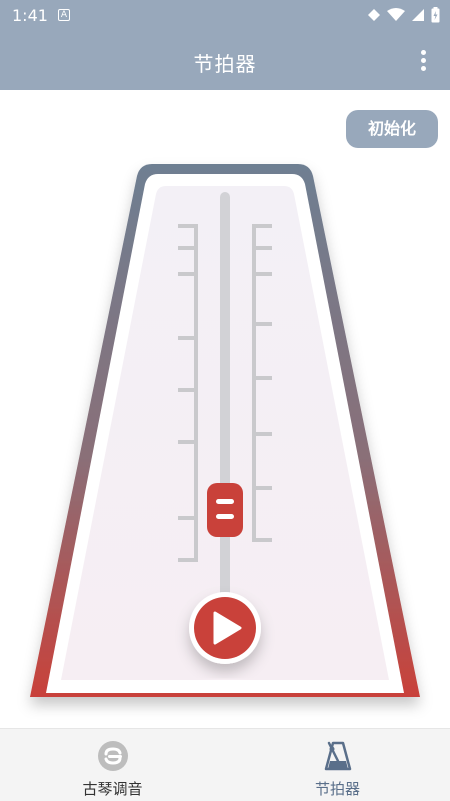  I want to click on bottom-nav: 古琴调音 节拍器, so click(225, 764).